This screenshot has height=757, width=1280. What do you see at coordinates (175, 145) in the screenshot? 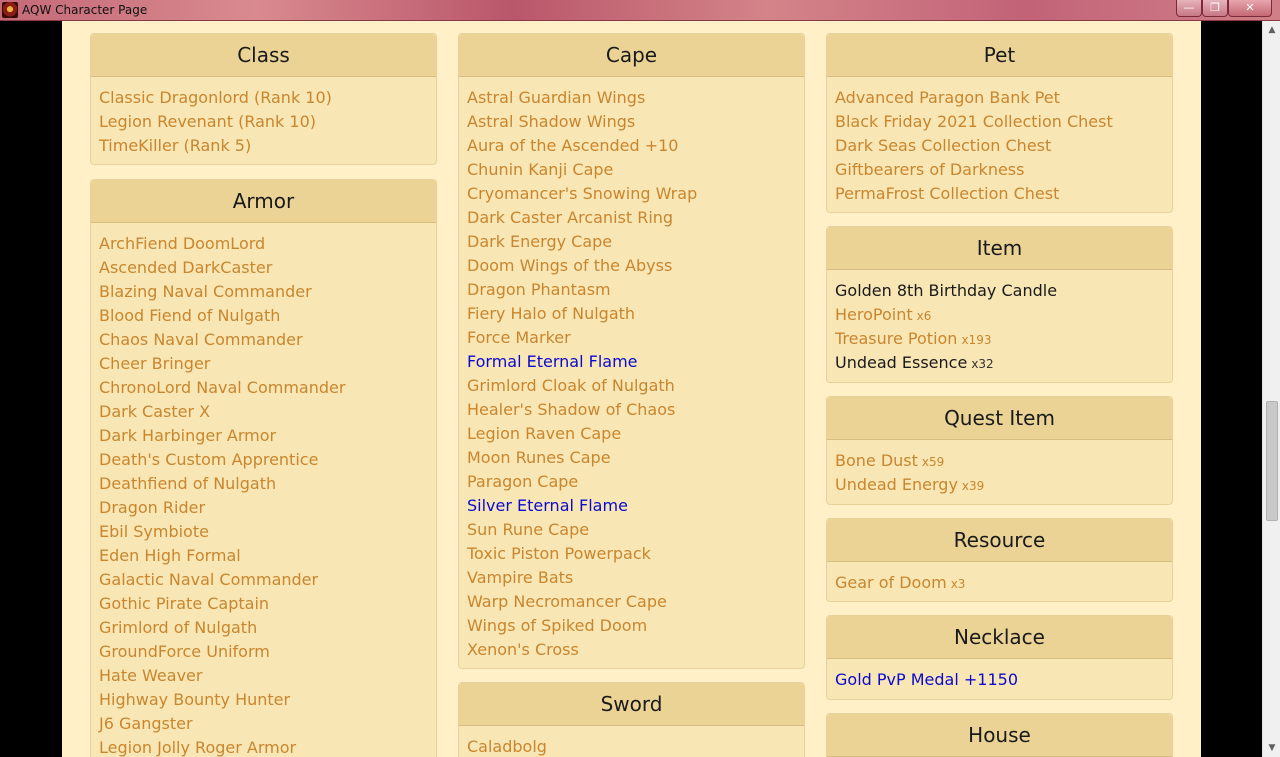
I see `item-link: TimeKiller (Rank 5)` at bounding box center [175, 145].